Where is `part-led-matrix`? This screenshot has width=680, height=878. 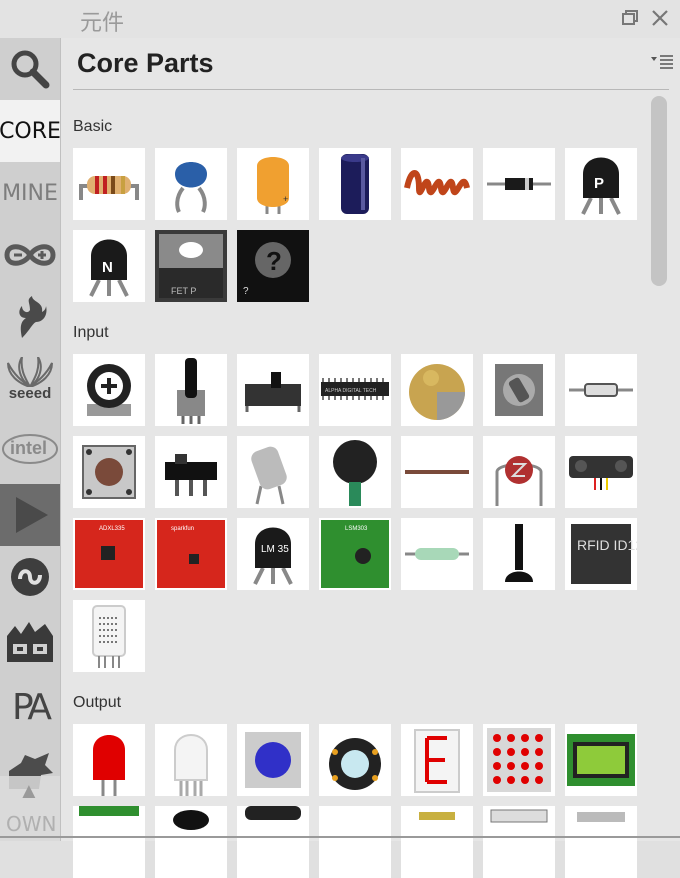 part-led-matrix is located at coordinates (519, 760).